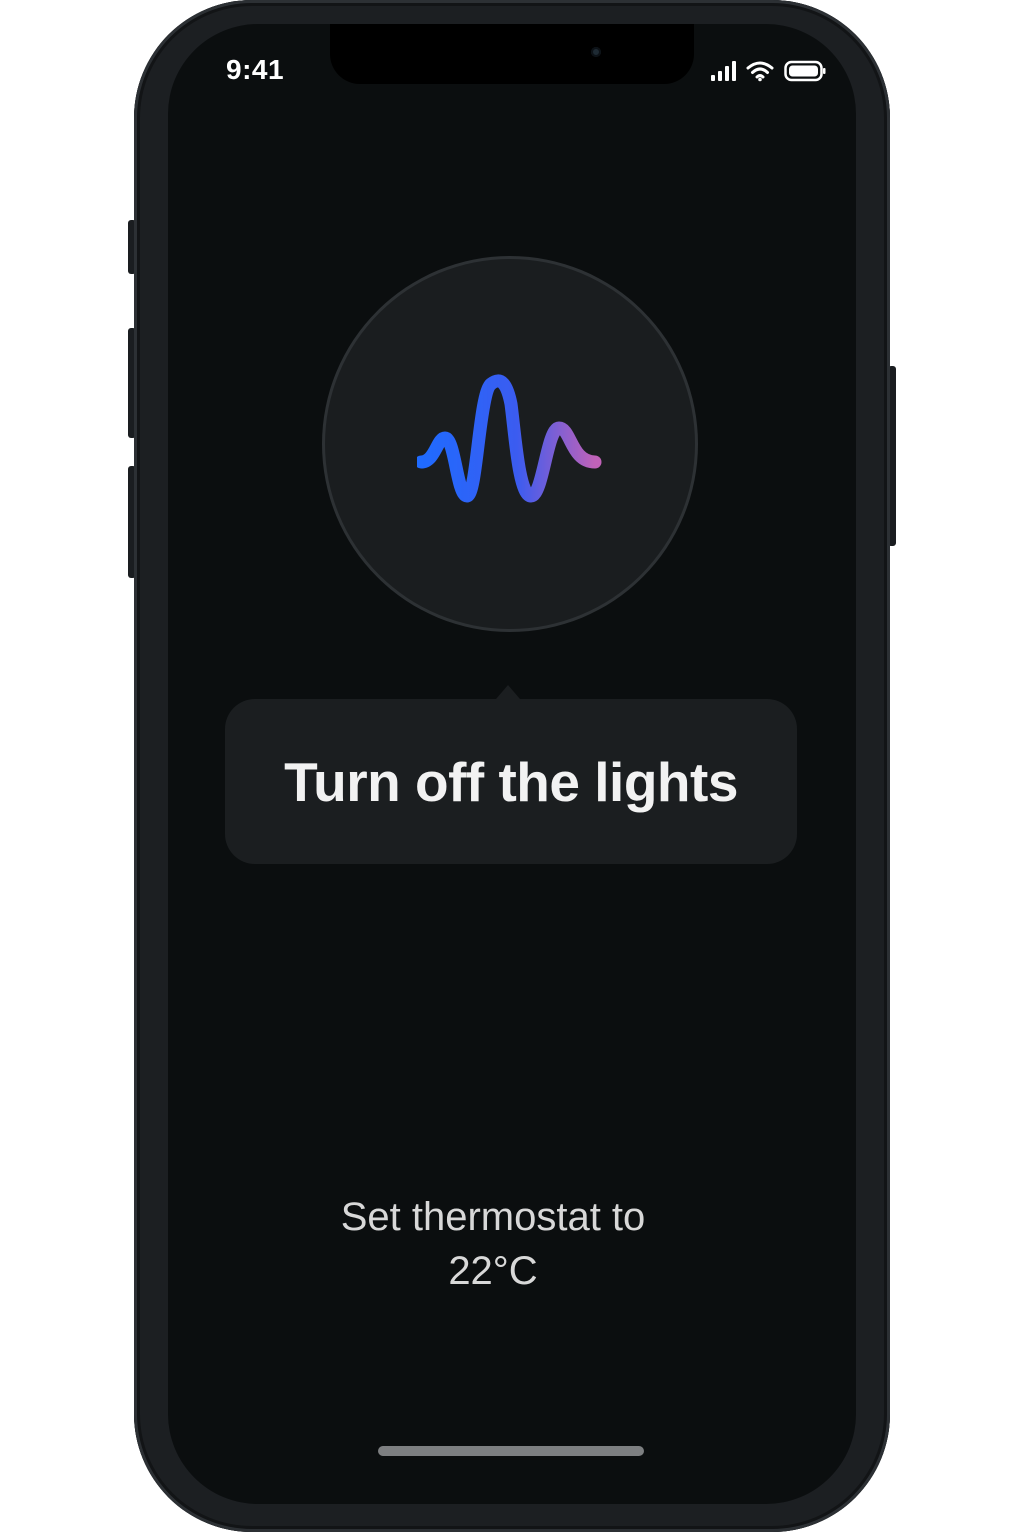 This screenshot has width=1024, height=1536. What do you see at coordinates (512, 54) in the screenshot?
I see `notch` at bounding box center [512, 54].